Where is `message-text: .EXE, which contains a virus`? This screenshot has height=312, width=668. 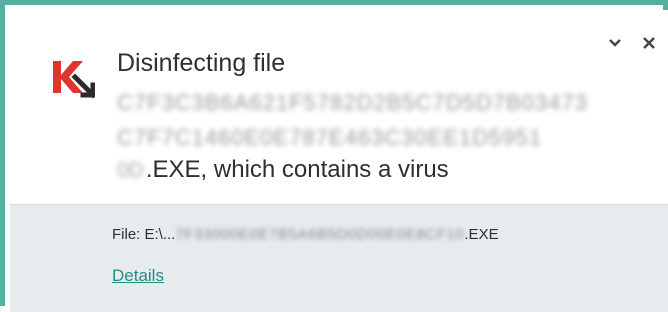
message-text: .EXE, which contains a virus is located at coordinates (297, 169).